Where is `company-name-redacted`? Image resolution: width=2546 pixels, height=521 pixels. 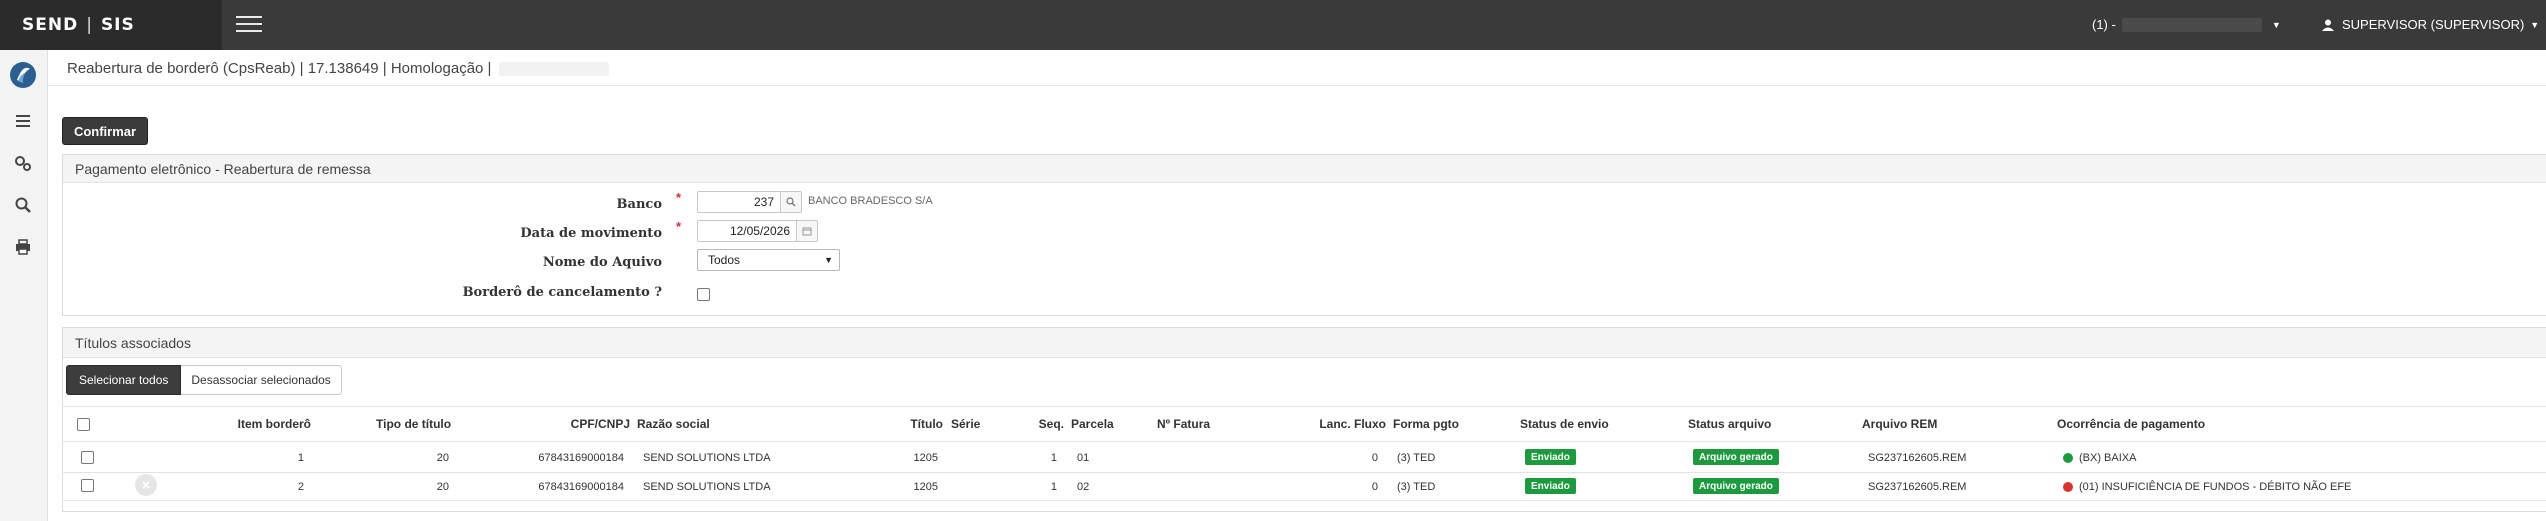
company-name-redacted is located at coordinates (2191, 24).